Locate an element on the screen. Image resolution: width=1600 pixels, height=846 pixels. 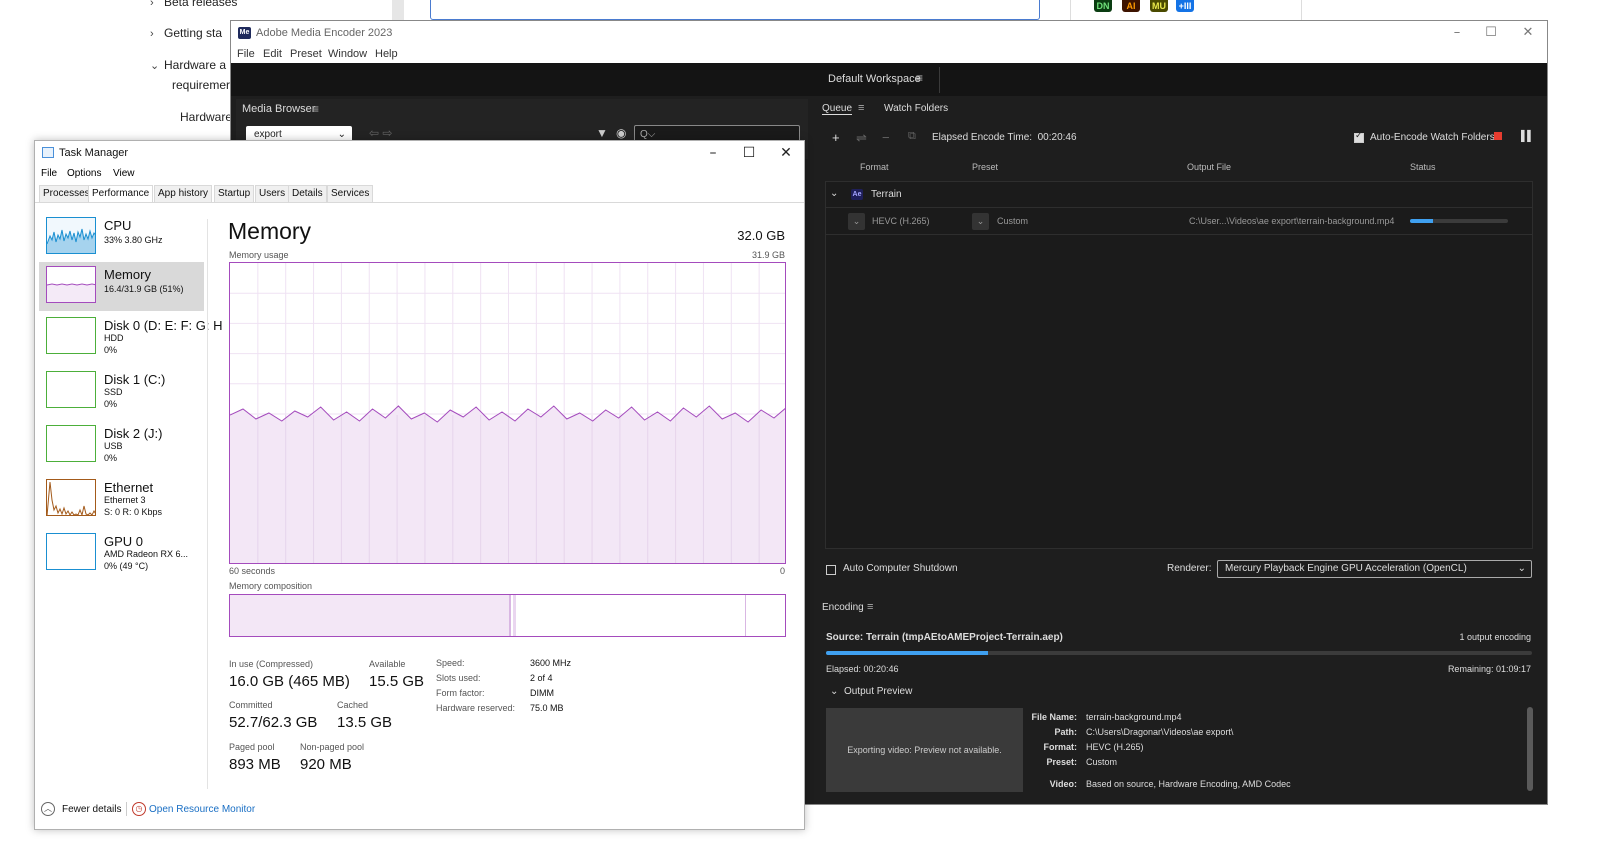
add-source-button: + is located at coordinates (836, 137).